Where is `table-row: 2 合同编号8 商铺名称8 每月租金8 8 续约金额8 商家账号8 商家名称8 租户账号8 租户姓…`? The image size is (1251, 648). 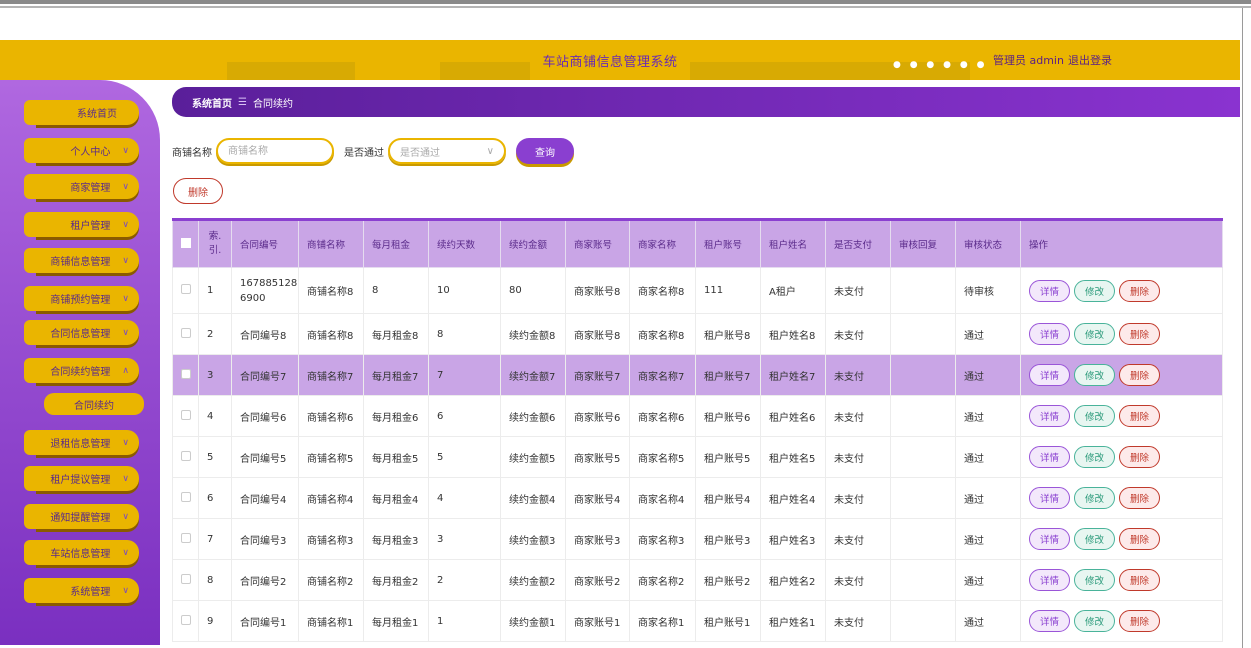
table-row: 2 合同编号8 商铺名称8 每月租金8 8 续约金额8 商家账号8 商家名称8 租户账号8 租户姓… is located at coordinates (697, 334).